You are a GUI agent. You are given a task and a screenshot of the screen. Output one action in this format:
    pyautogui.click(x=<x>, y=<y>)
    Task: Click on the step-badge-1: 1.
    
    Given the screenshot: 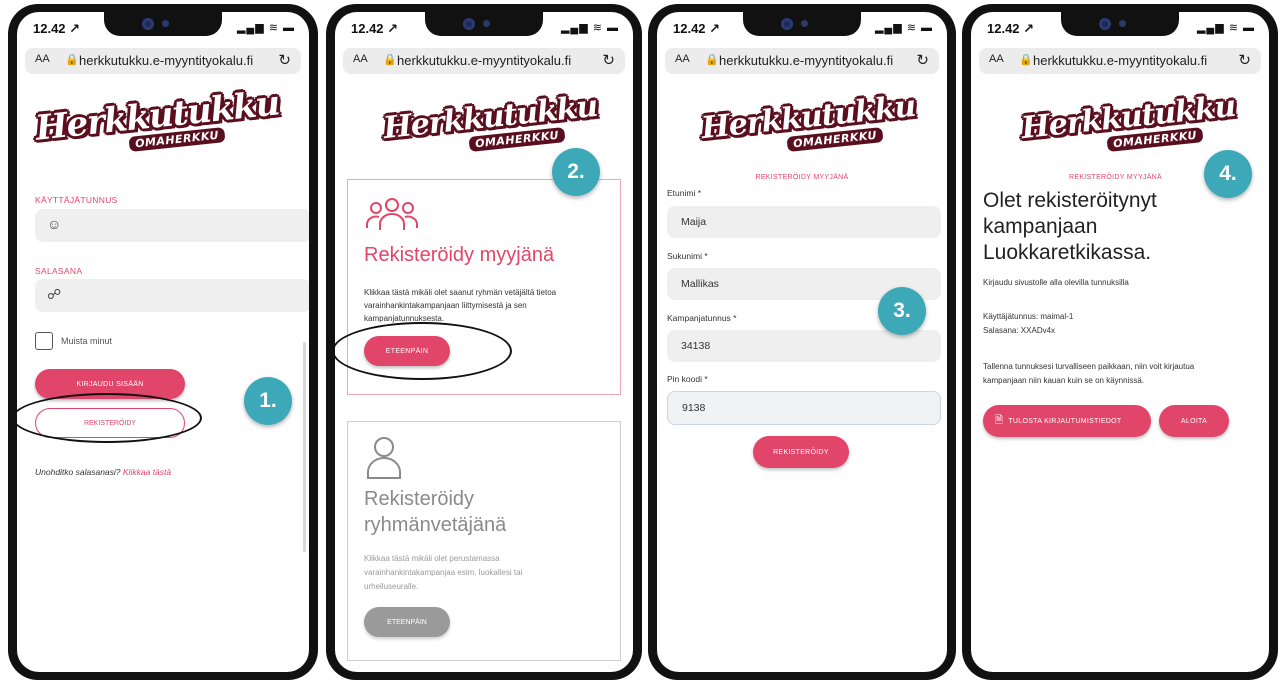 What is the action you would take?
    pyautogui.click(x=268, y=401)
    